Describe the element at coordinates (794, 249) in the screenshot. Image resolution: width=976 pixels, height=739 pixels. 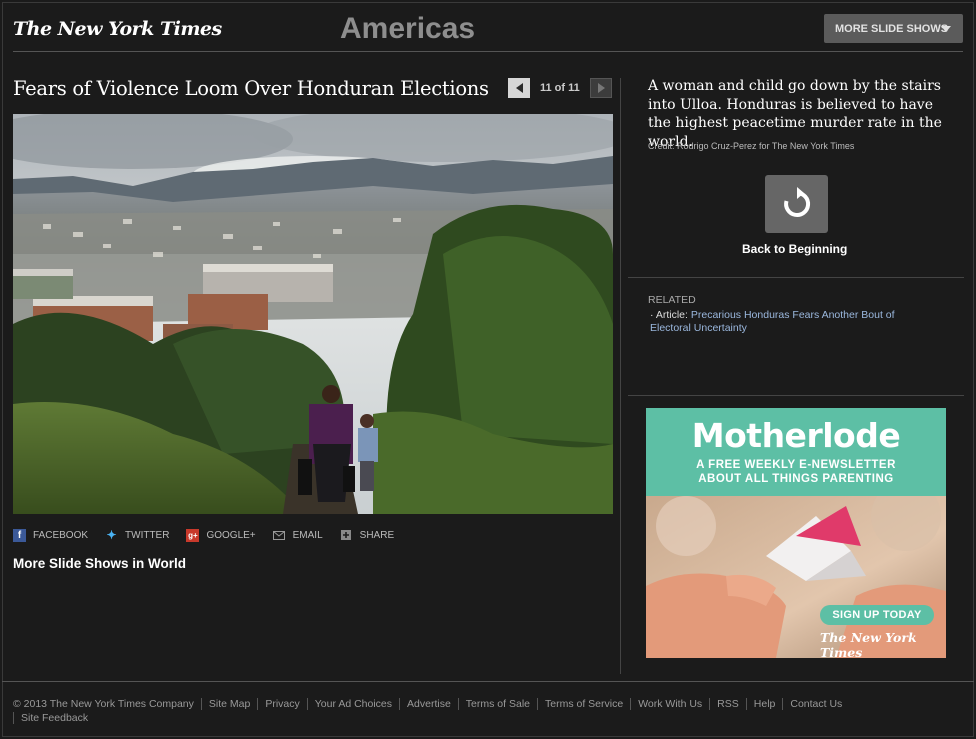
I see `back-to-beginning-label: Back to Beginning` at that location.